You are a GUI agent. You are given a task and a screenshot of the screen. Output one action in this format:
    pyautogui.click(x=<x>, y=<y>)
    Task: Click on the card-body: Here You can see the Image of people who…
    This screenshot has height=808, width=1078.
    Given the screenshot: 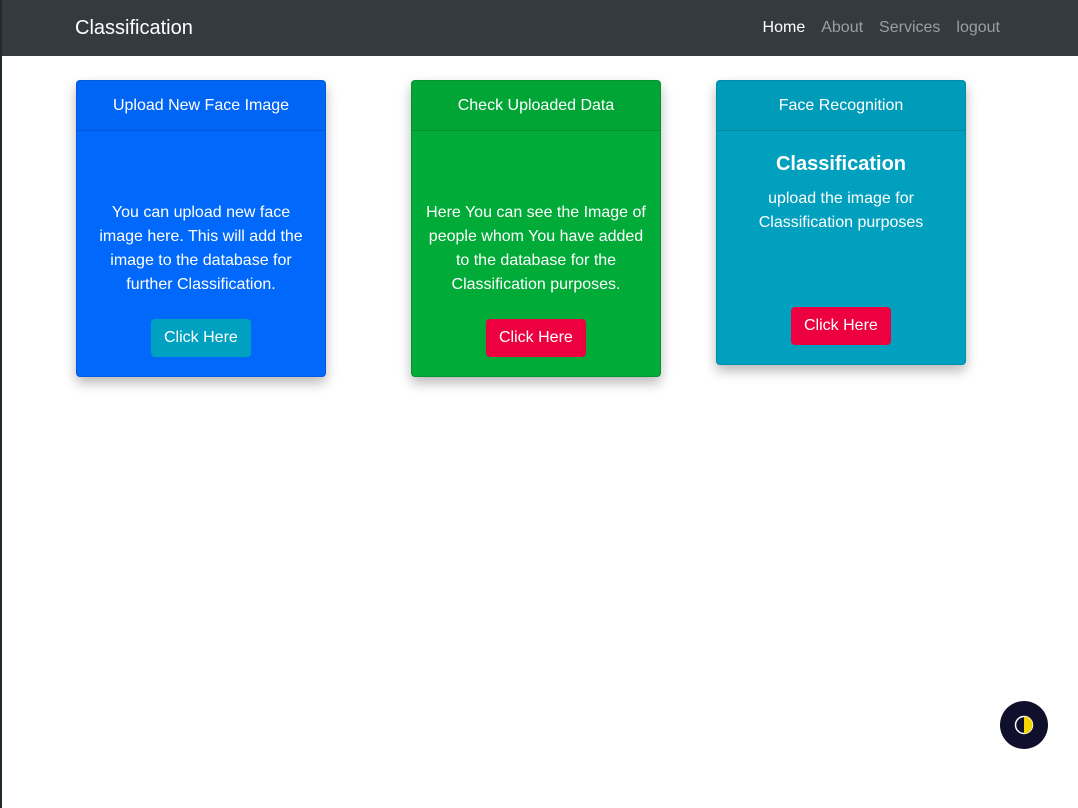 What is the action you would take?
    pyautogui.click(x=536, y=254)
    